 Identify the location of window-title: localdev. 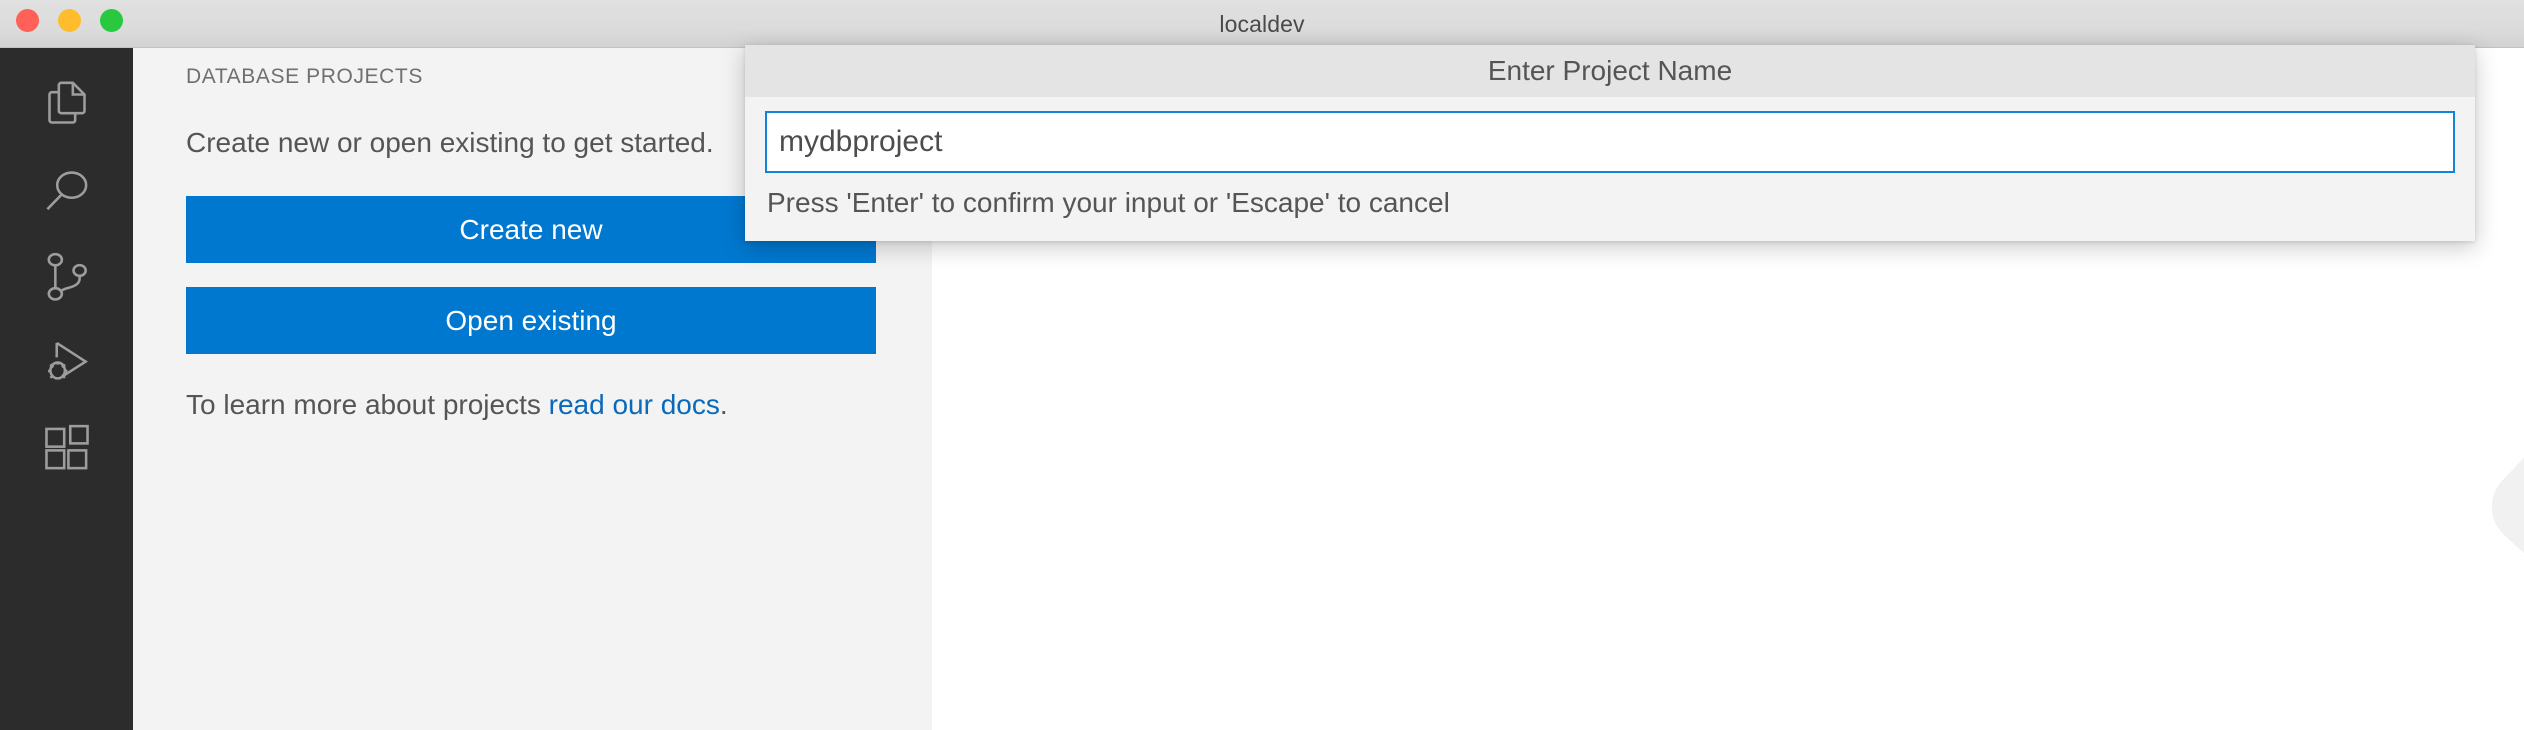
(1262, 24).